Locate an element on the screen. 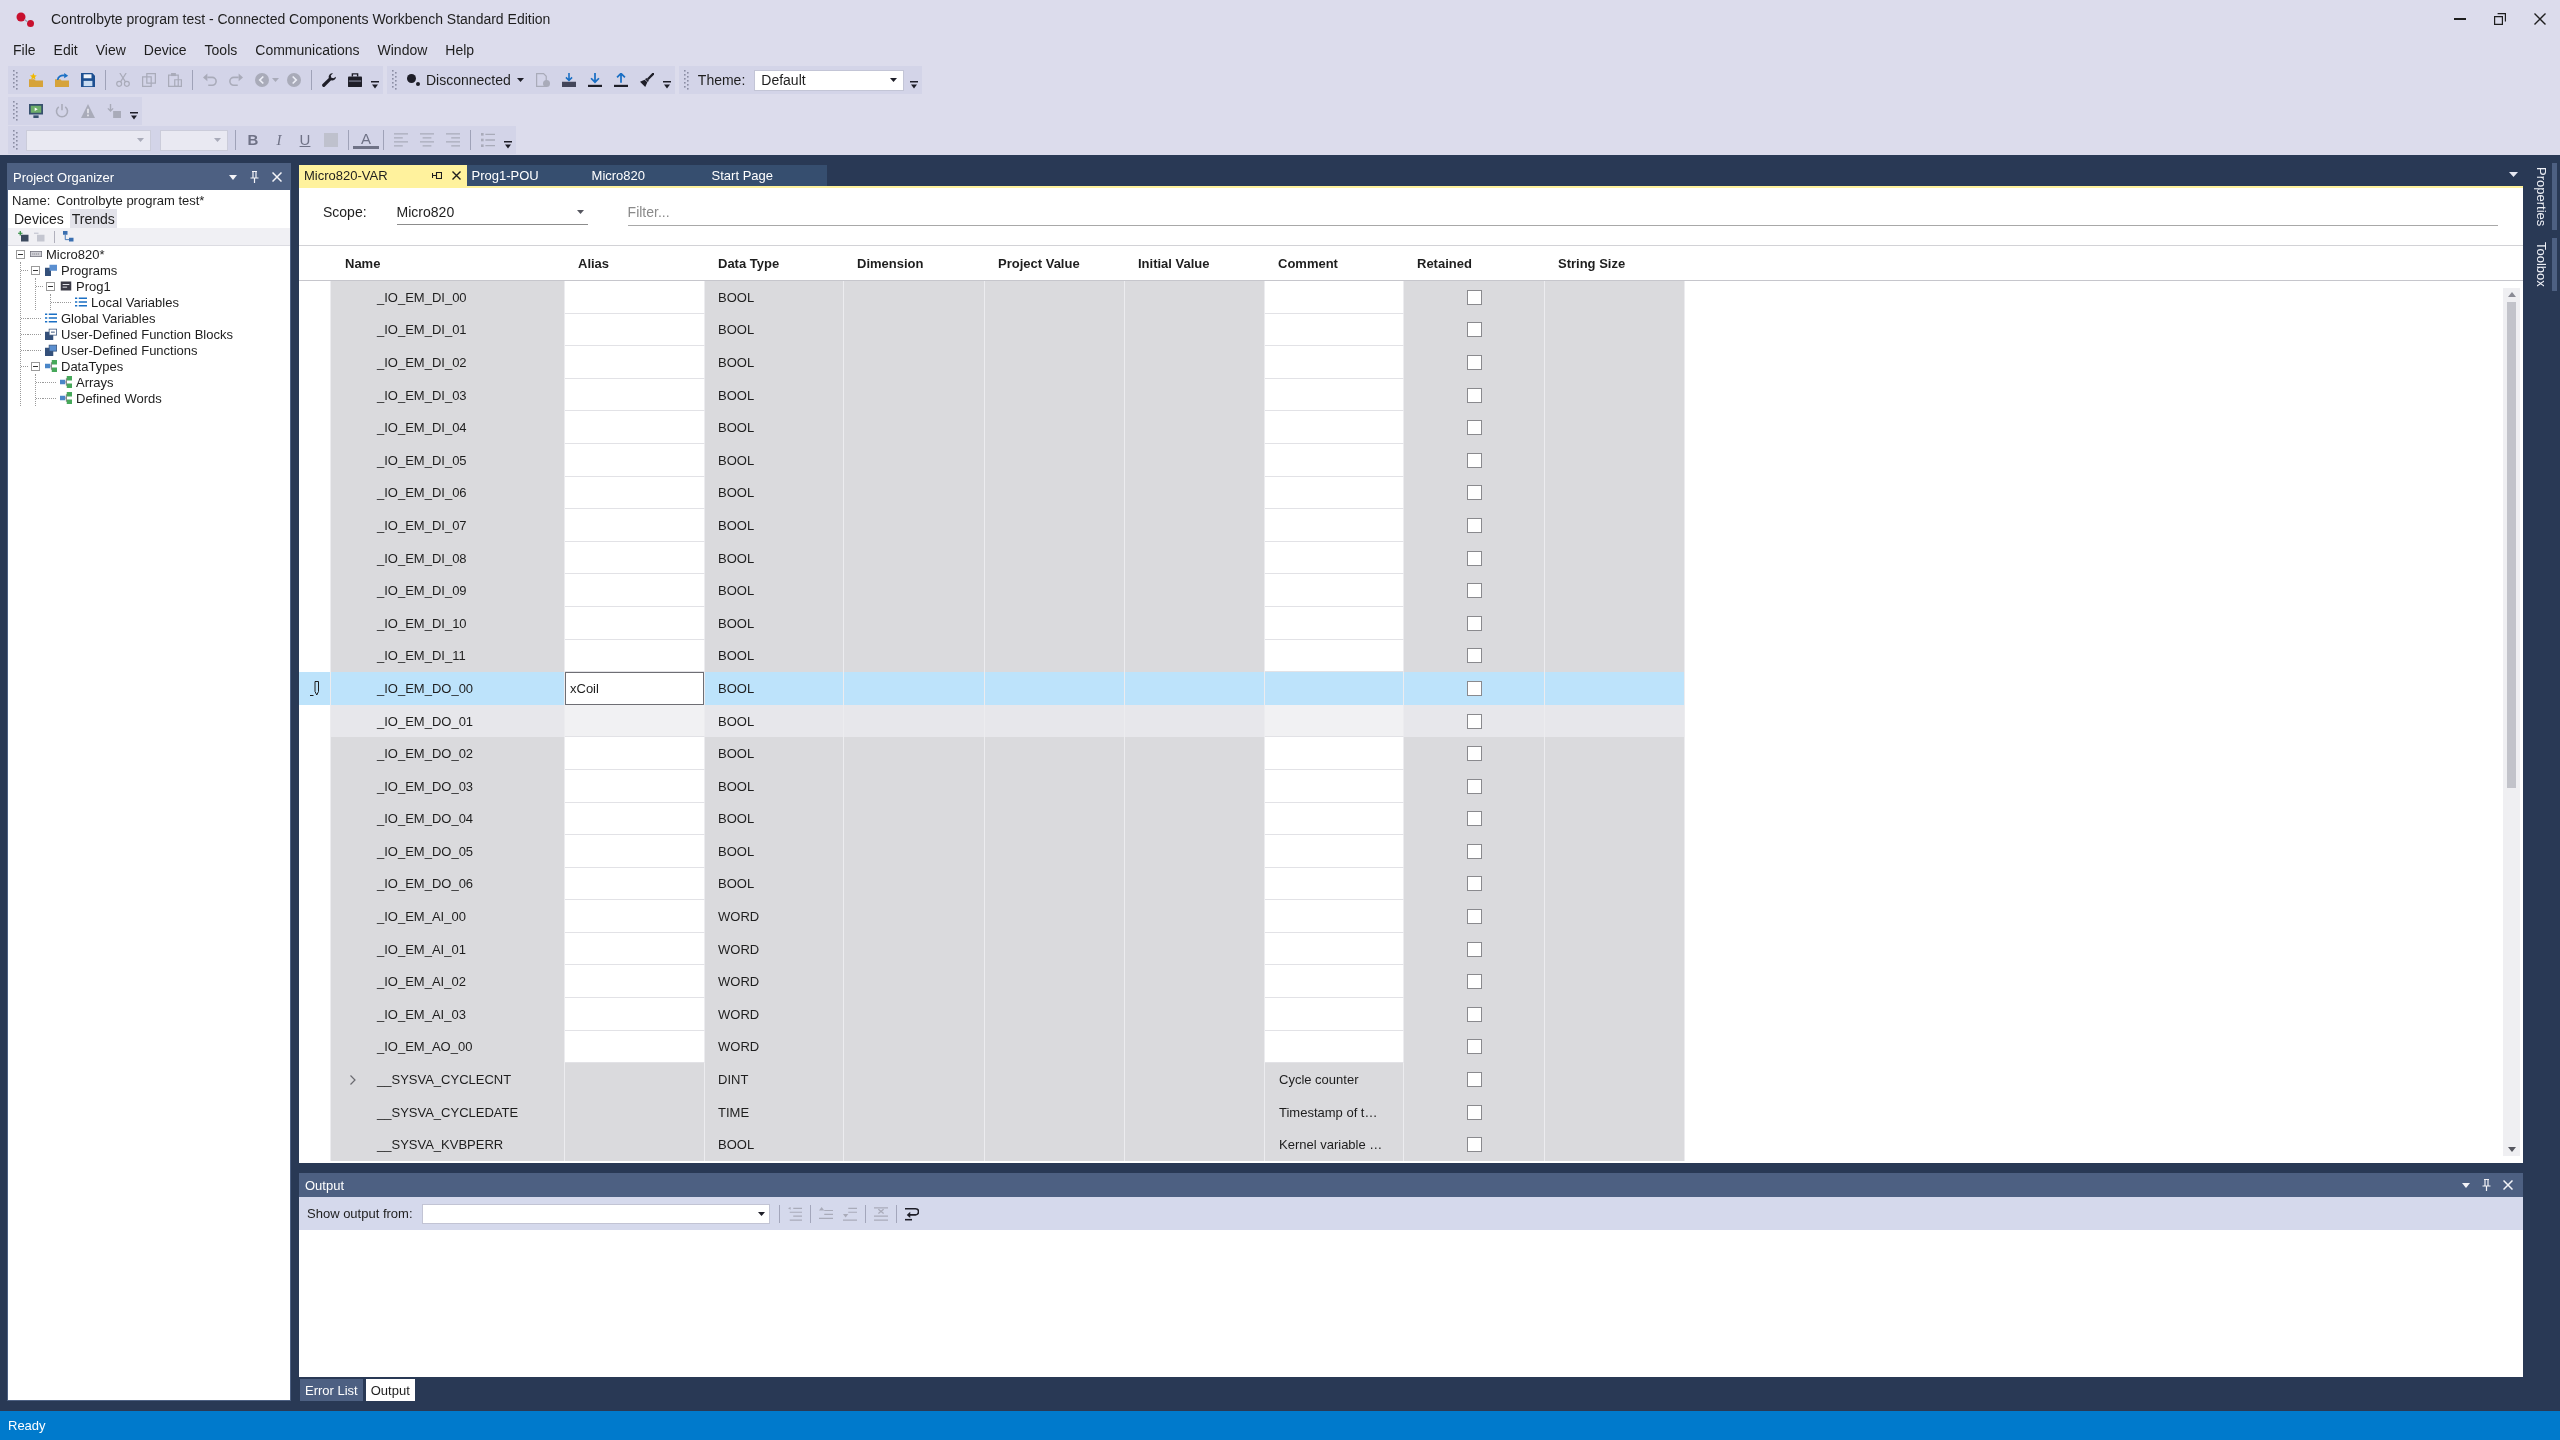  table-row: _IO_EM_DI_06 BOOL is located at coordinates (992, 493).